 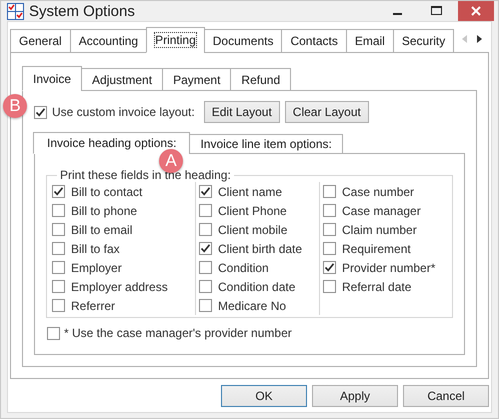 I want to click on tab: Invoice heading options:, so click(x=111, y=143).